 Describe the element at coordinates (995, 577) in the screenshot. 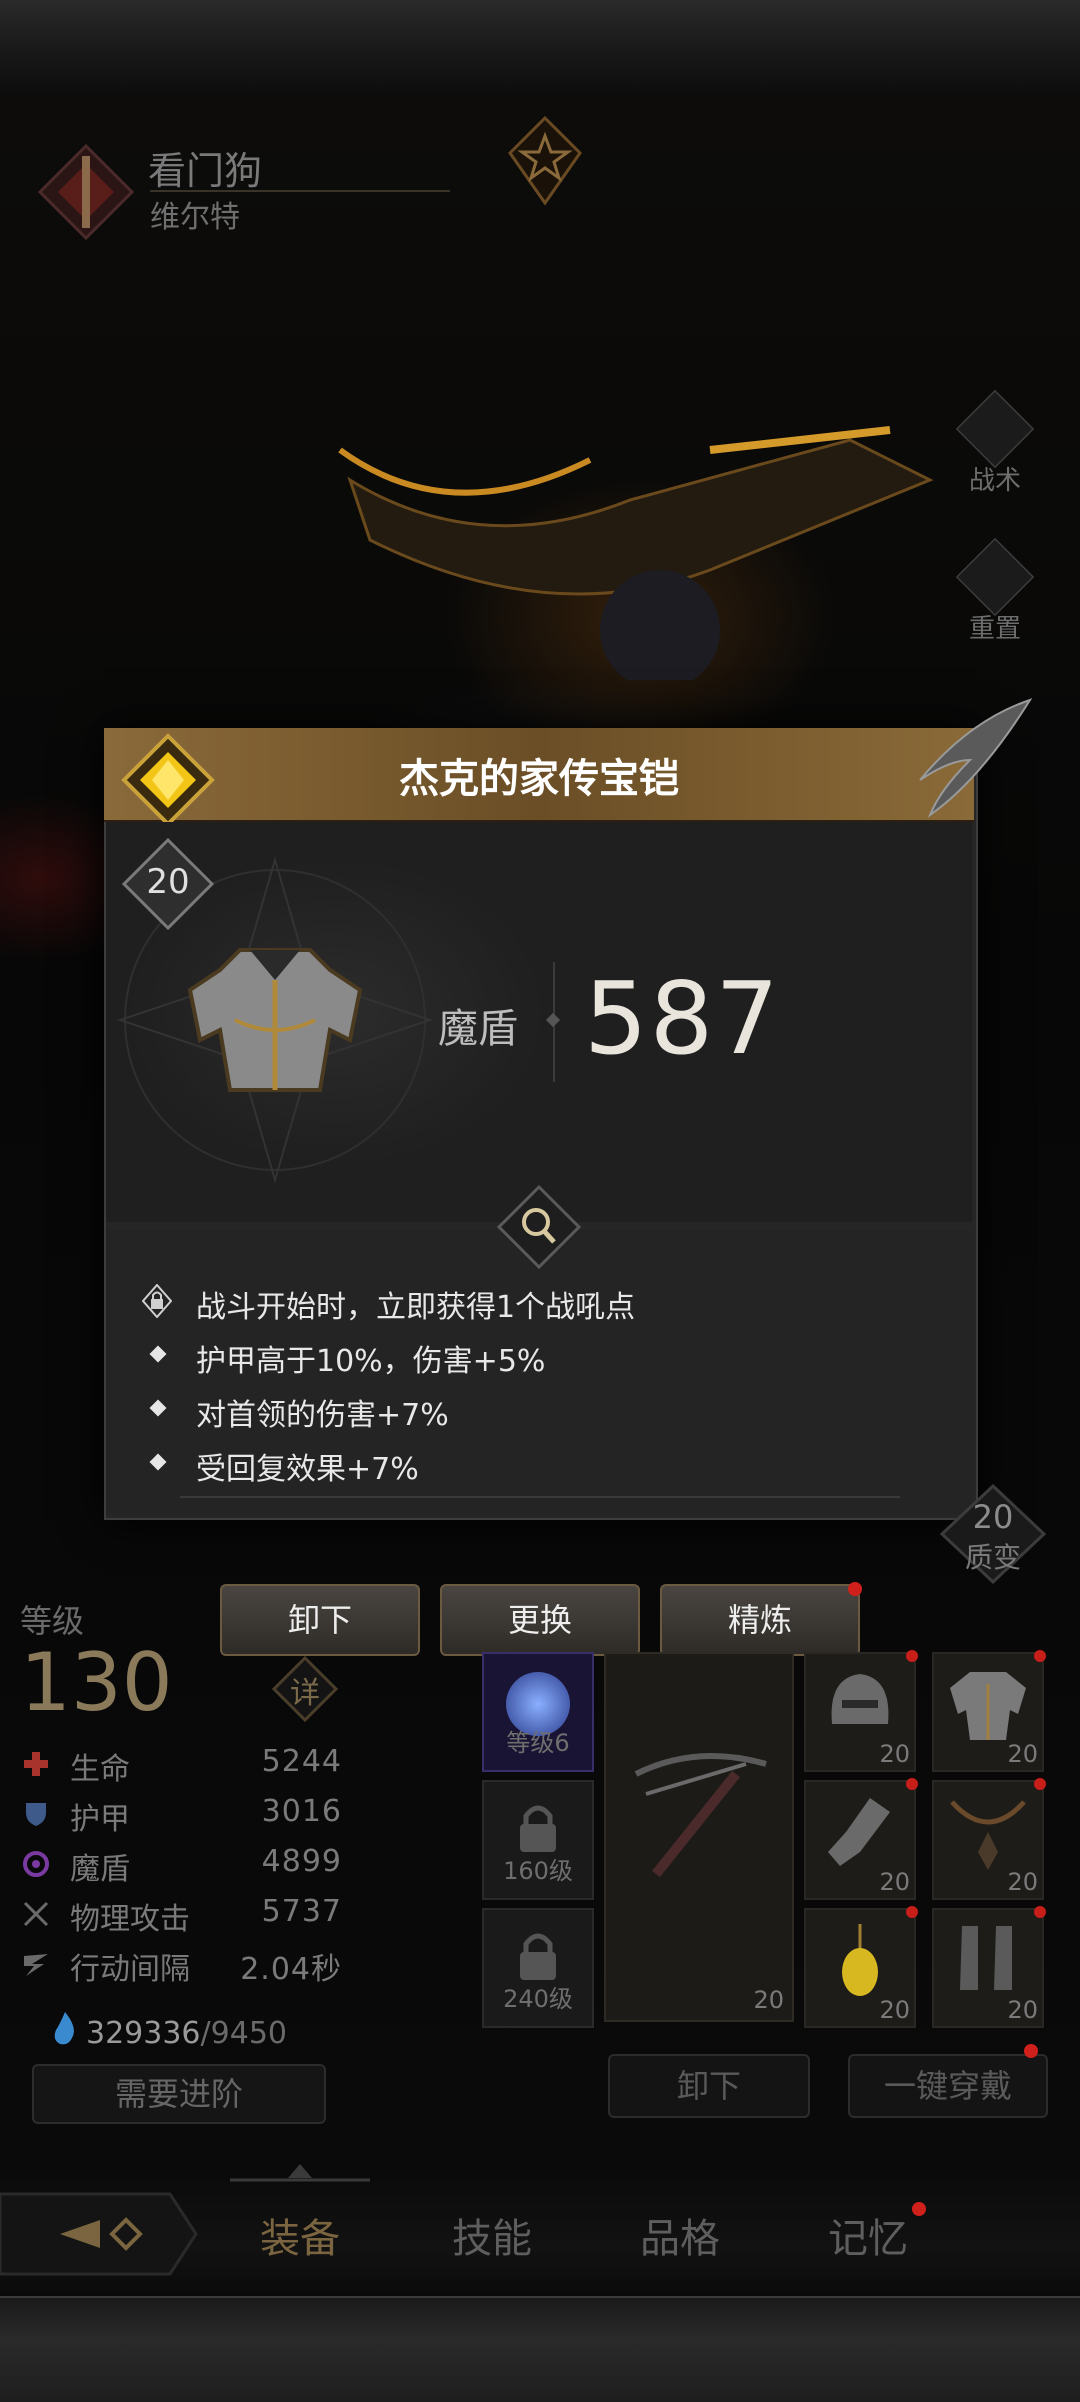

I see `reset-icon` at that location.